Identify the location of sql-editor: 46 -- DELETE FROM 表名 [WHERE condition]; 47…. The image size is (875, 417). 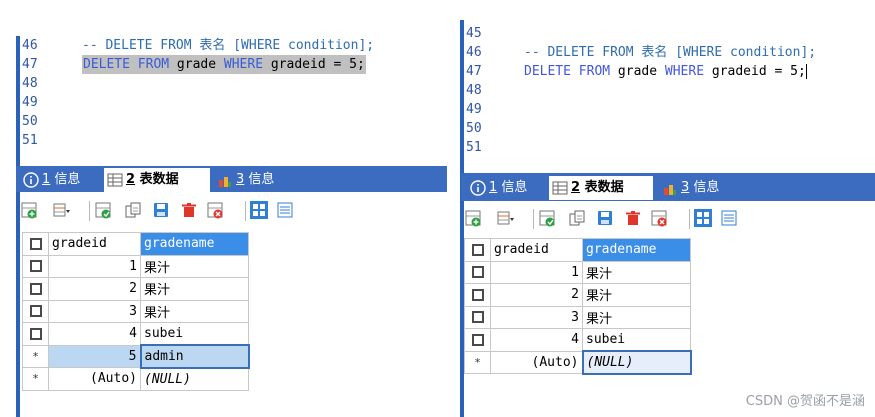
(233, 98).